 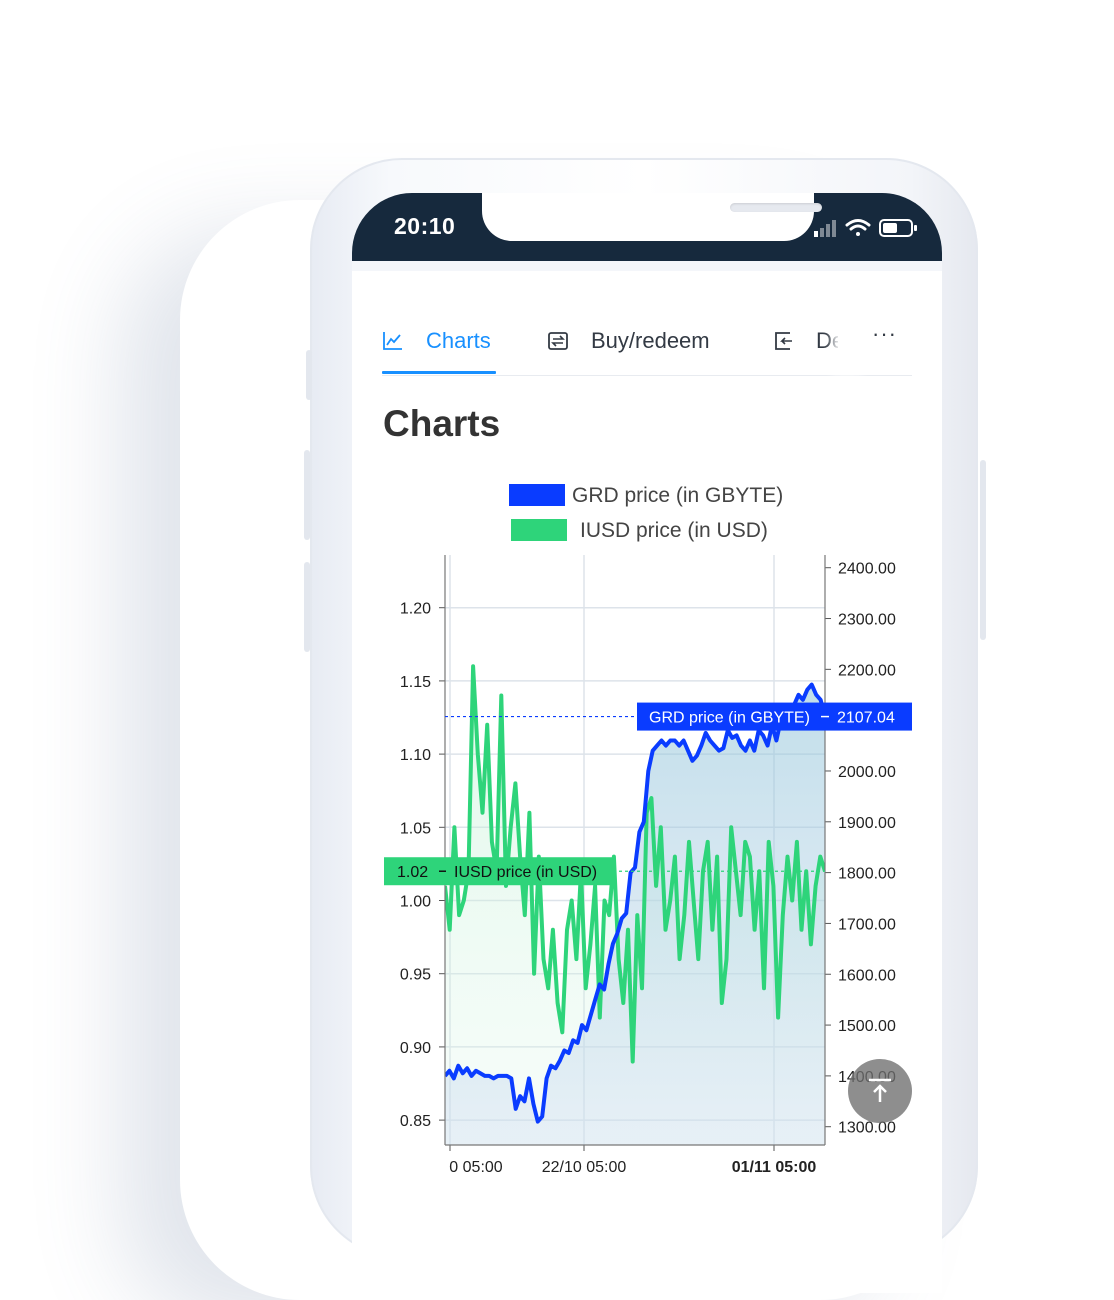 What do you see at coordinates (415, 828) in the screenshot?
I see `left-axis-tick-label: 1.05` at bounding box center [415, 828].